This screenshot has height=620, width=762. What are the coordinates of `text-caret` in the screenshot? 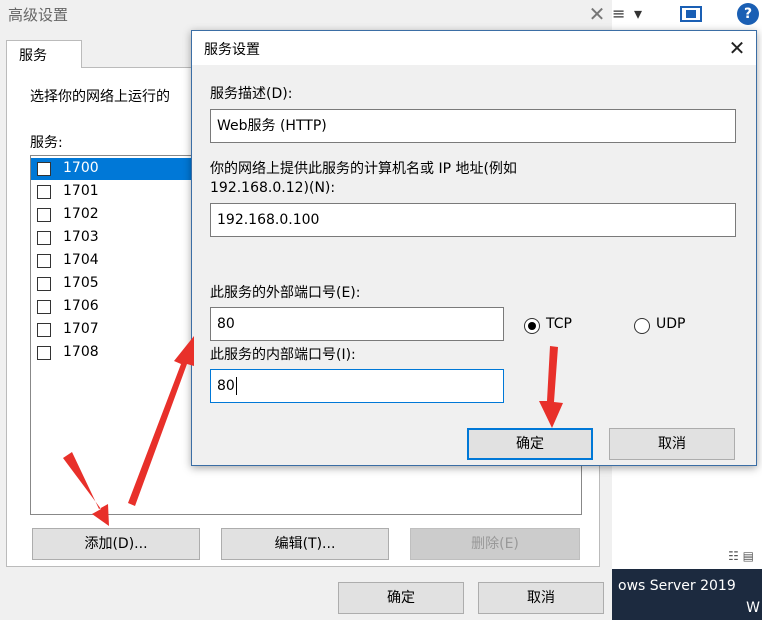 It's located at (236, 386).